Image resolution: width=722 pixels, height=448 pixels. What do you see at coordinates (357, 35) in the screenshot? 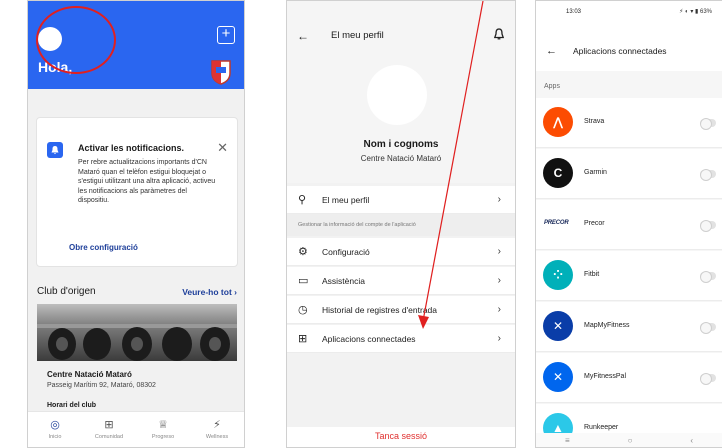
I see `page-title: El meu perfil` at bounding box center [357, 35].